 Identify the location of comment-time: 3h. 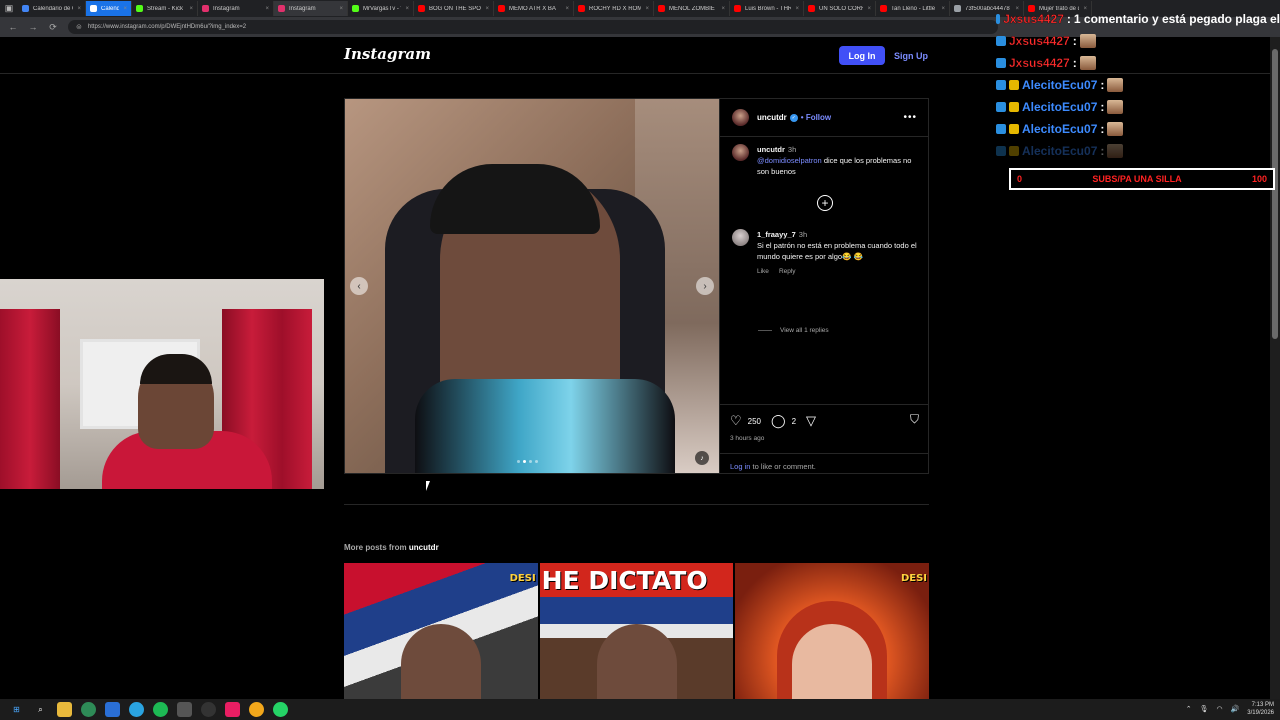
(803, 234).